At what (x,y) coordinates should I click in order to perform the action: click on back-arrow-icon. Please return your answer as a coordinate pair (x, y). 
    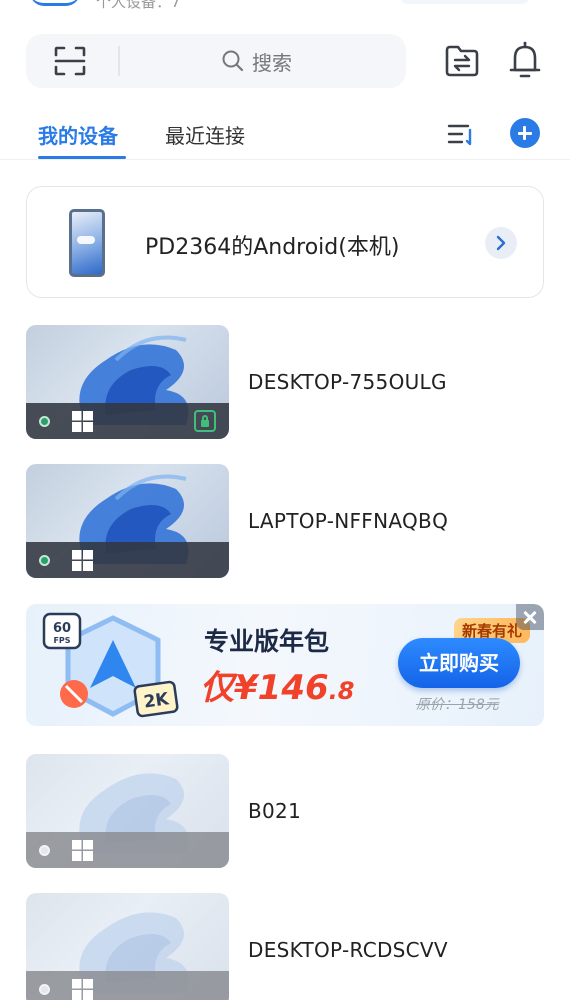
    Looking at the image, I should click on (55, 3).